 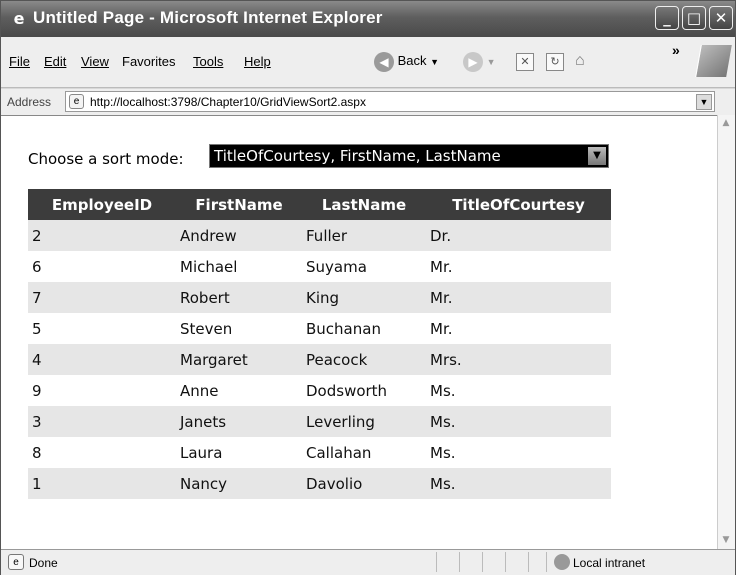 I want to click on cell-lastname: Davolio, so click(x=364, y=483).